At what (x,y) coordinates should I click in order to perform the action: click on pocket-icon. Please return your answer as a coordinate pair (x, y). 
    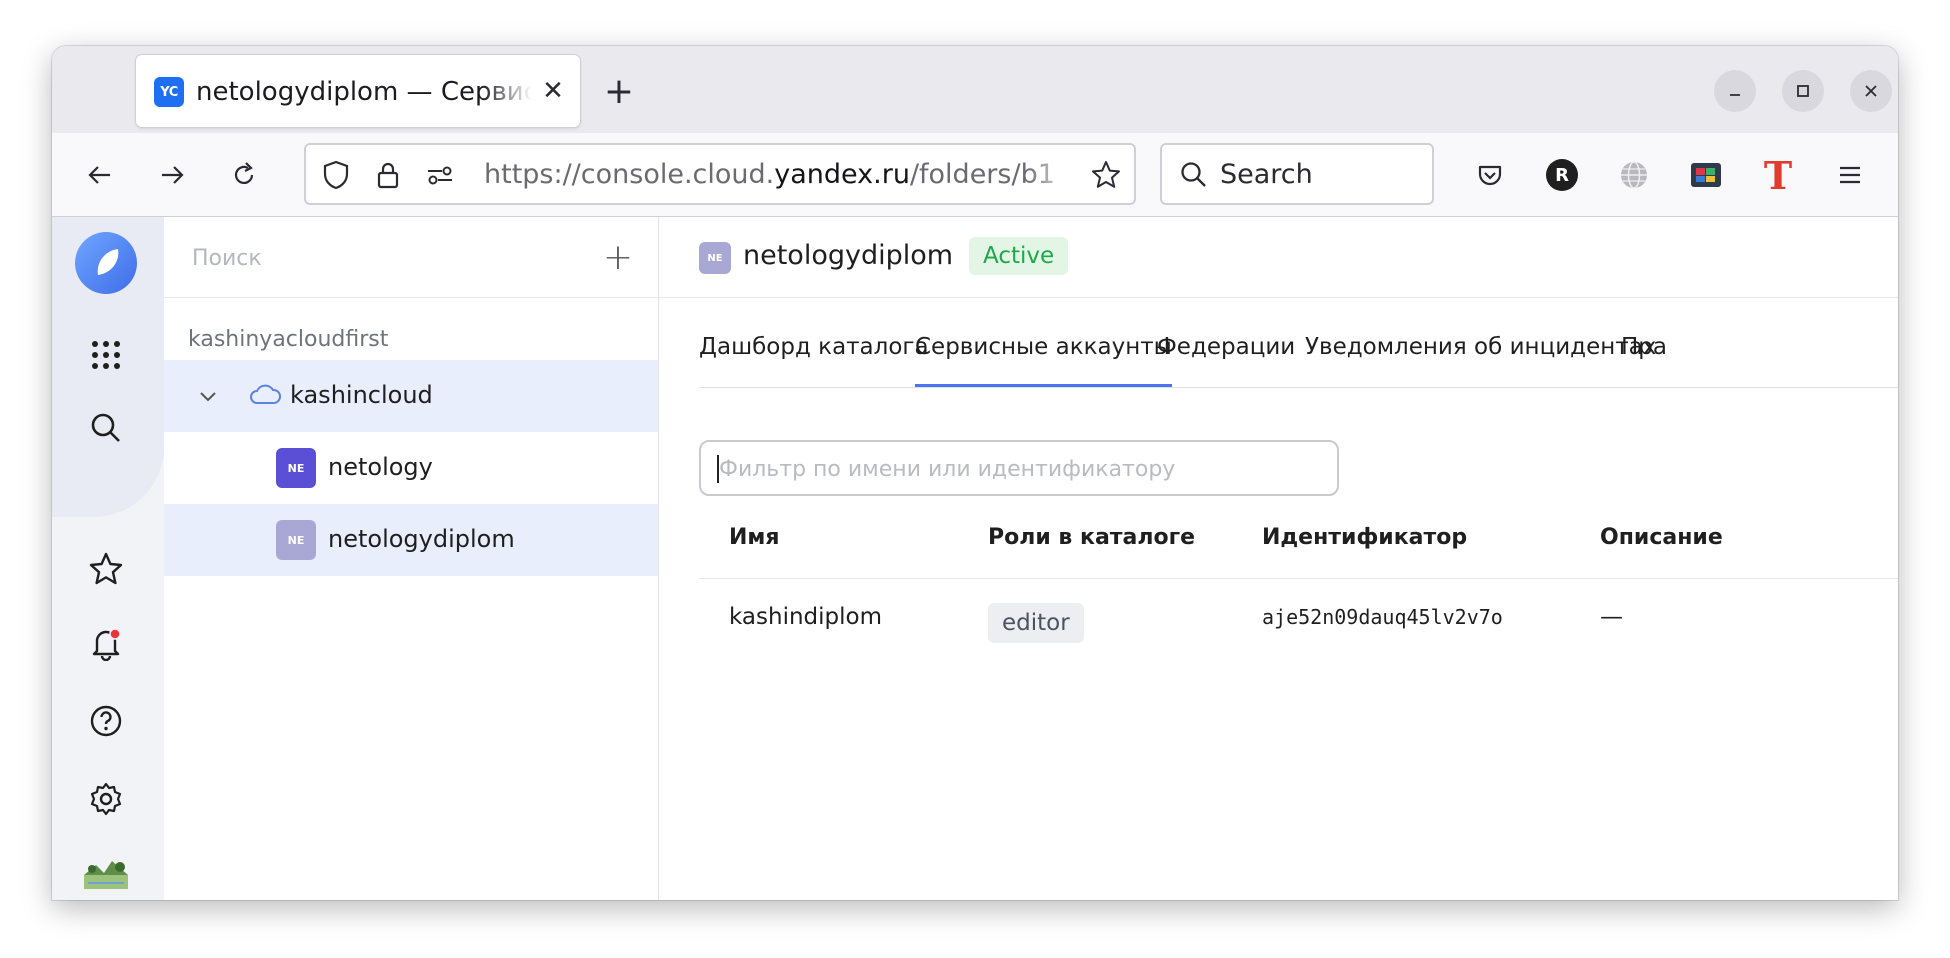
    Looking at the image, I should click on (1490, 175).